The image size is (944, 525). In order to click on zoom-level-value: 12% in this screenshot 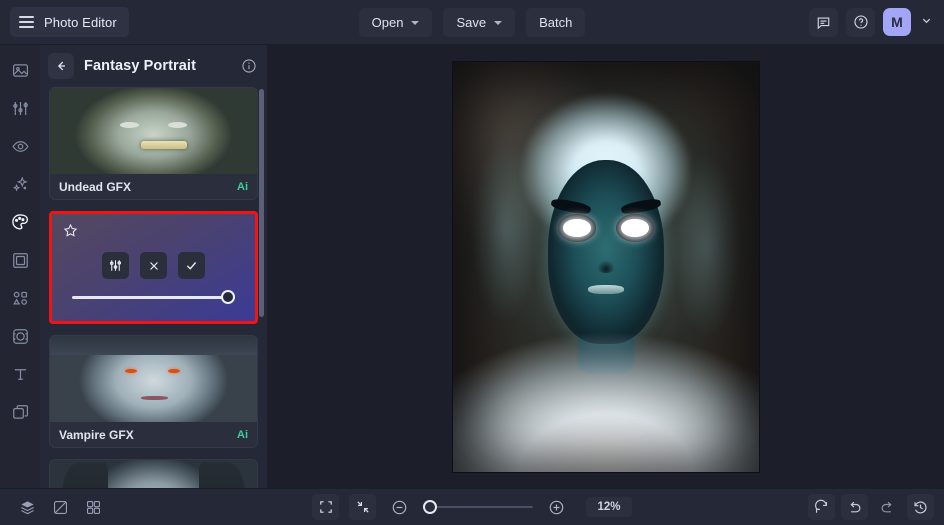, I will do `click(609, 507)`.